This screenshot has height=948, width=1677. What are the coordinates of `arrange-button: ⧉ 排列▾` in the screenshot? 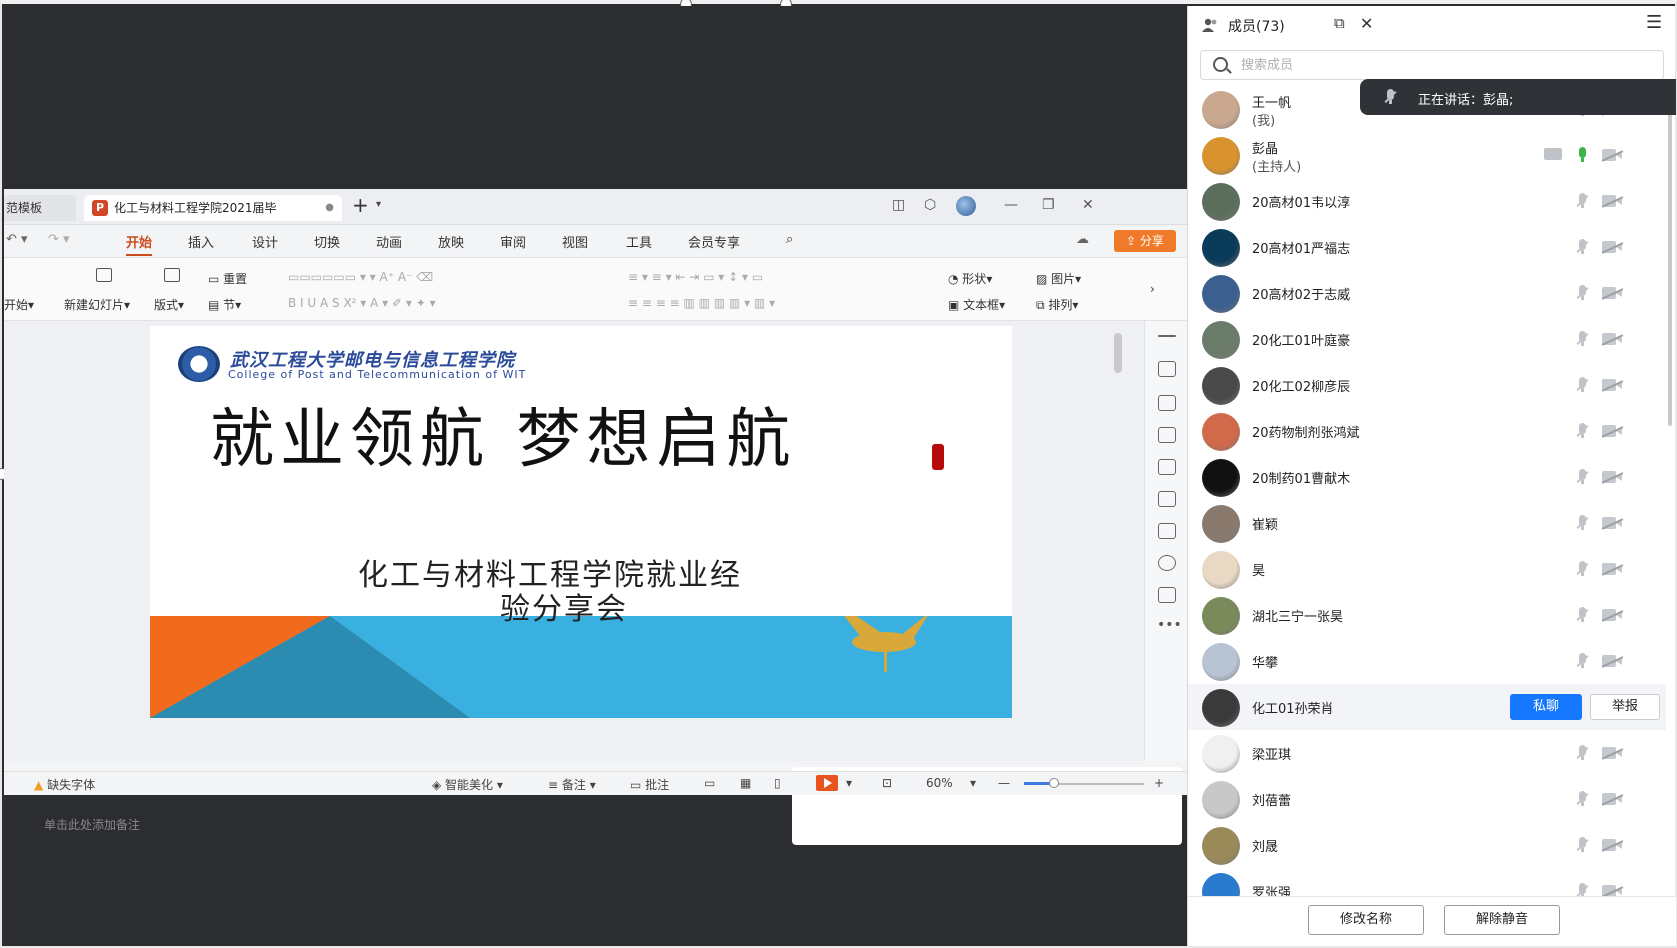 It's located at (1057, 304).